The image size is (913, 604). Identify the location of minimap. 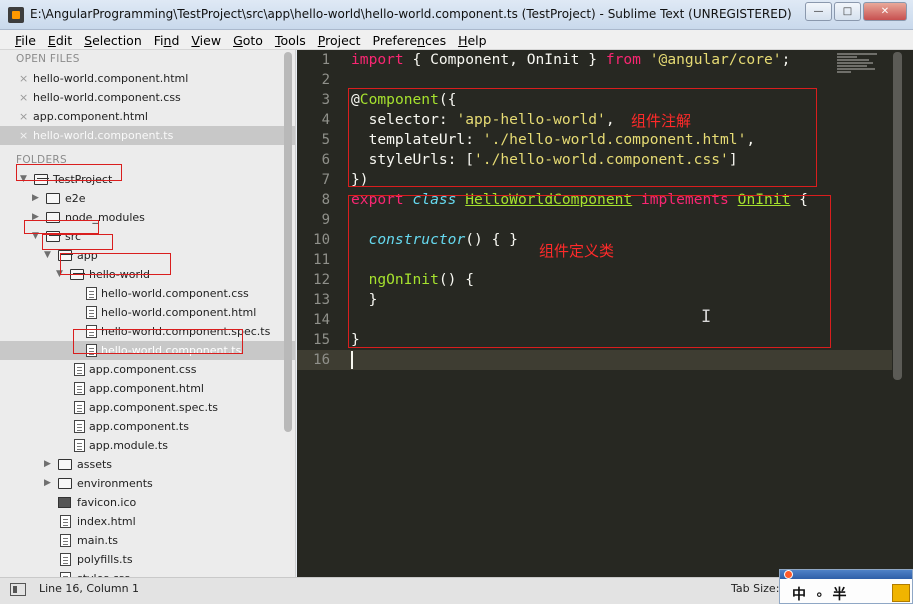
(859, 68).